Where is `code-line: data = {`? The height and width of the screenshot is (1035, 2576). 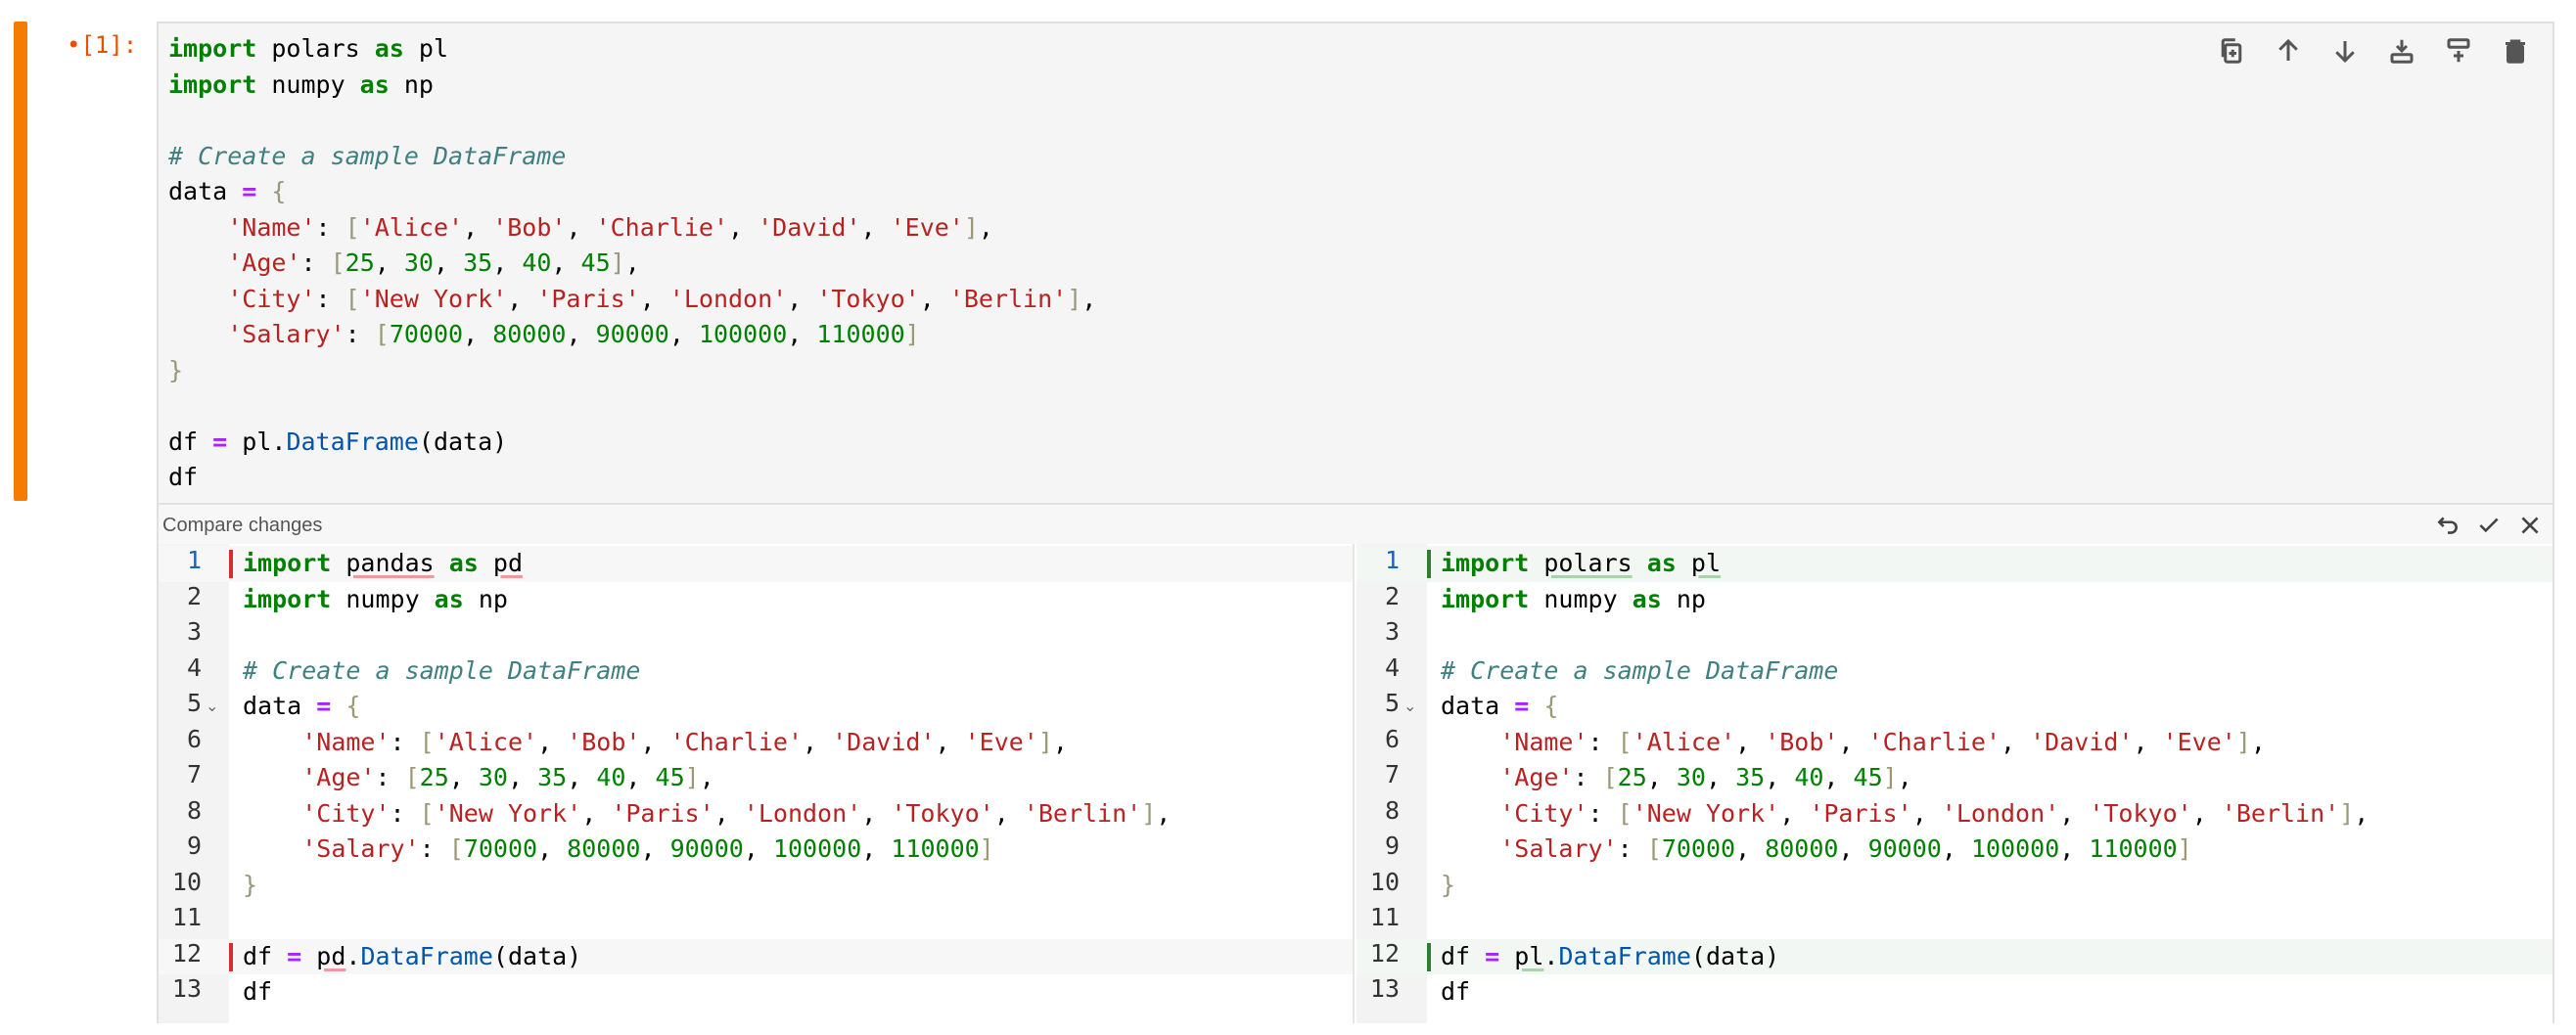
code-line: data = { is located at coordinates (632, 192).